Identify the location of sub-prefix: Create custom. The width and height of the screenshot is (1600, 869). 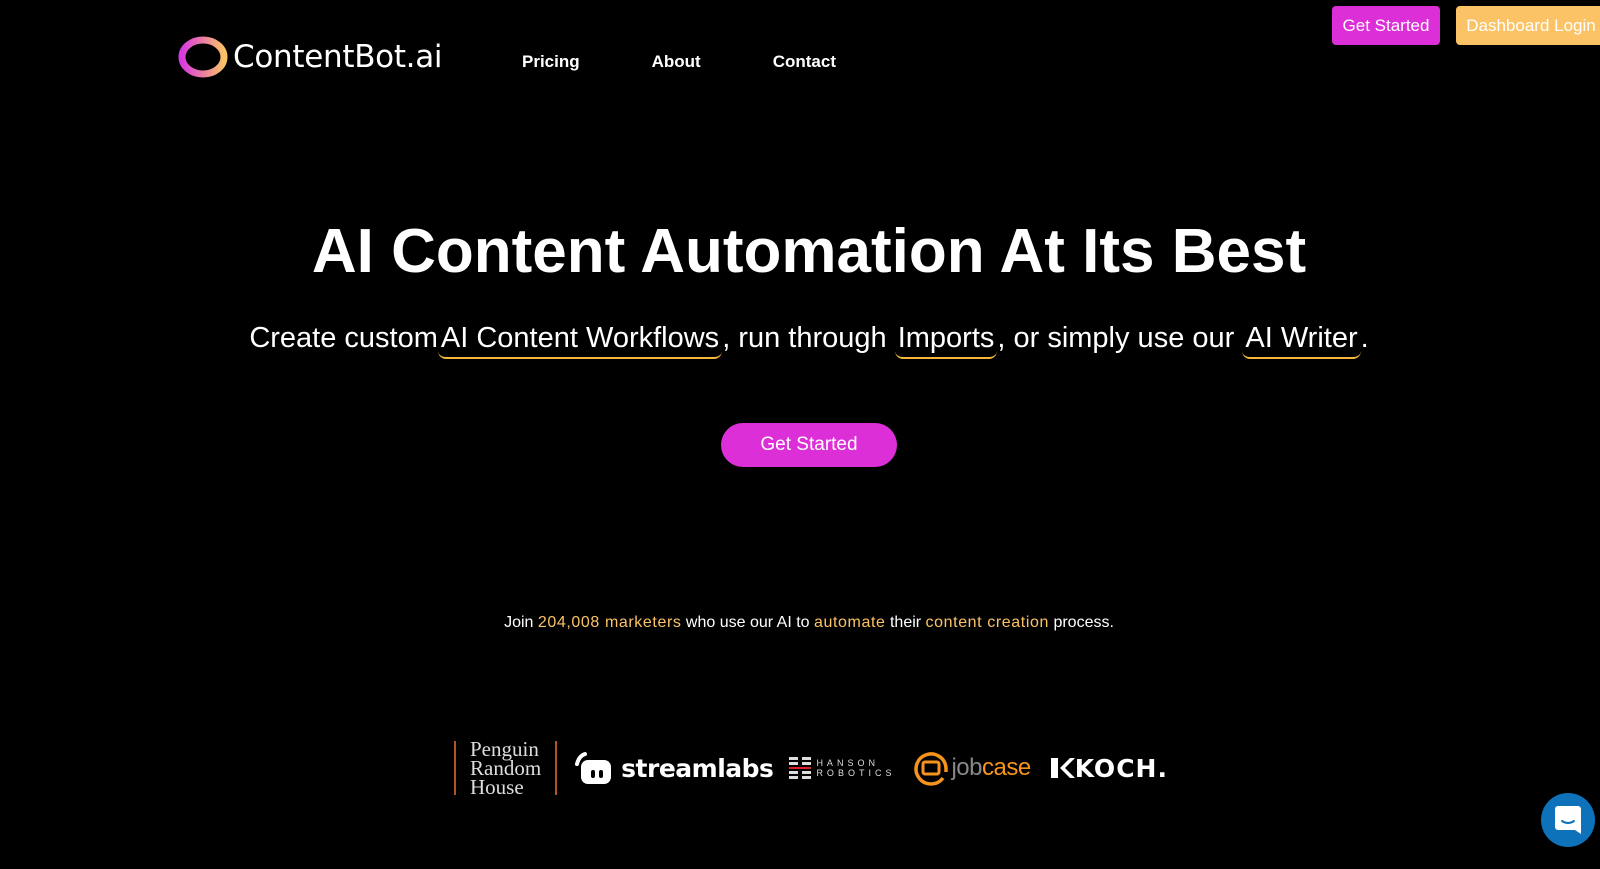
(343, 338).